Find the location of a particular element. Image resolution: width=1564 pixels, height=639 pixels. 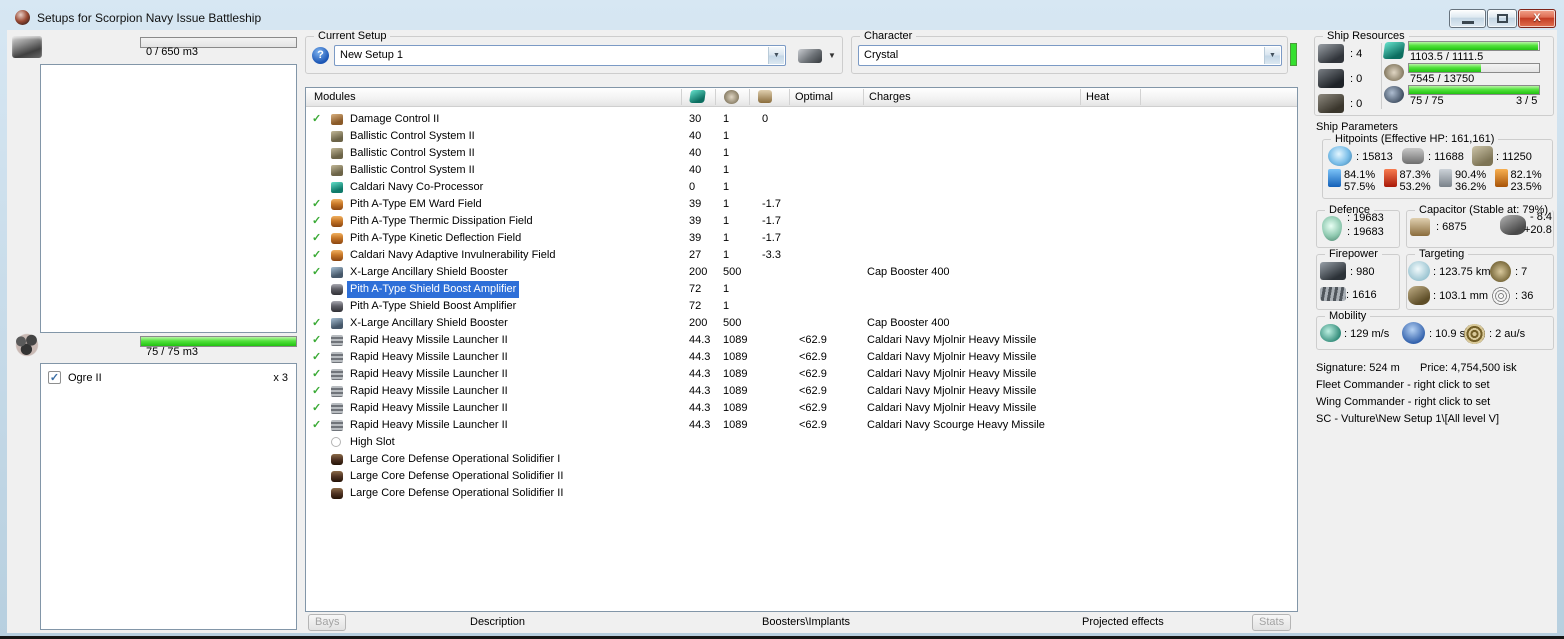

module-row: ✓ Pith A-Type EM Ward Field 39 1 -1.7 is located at coordinates (801, 204).